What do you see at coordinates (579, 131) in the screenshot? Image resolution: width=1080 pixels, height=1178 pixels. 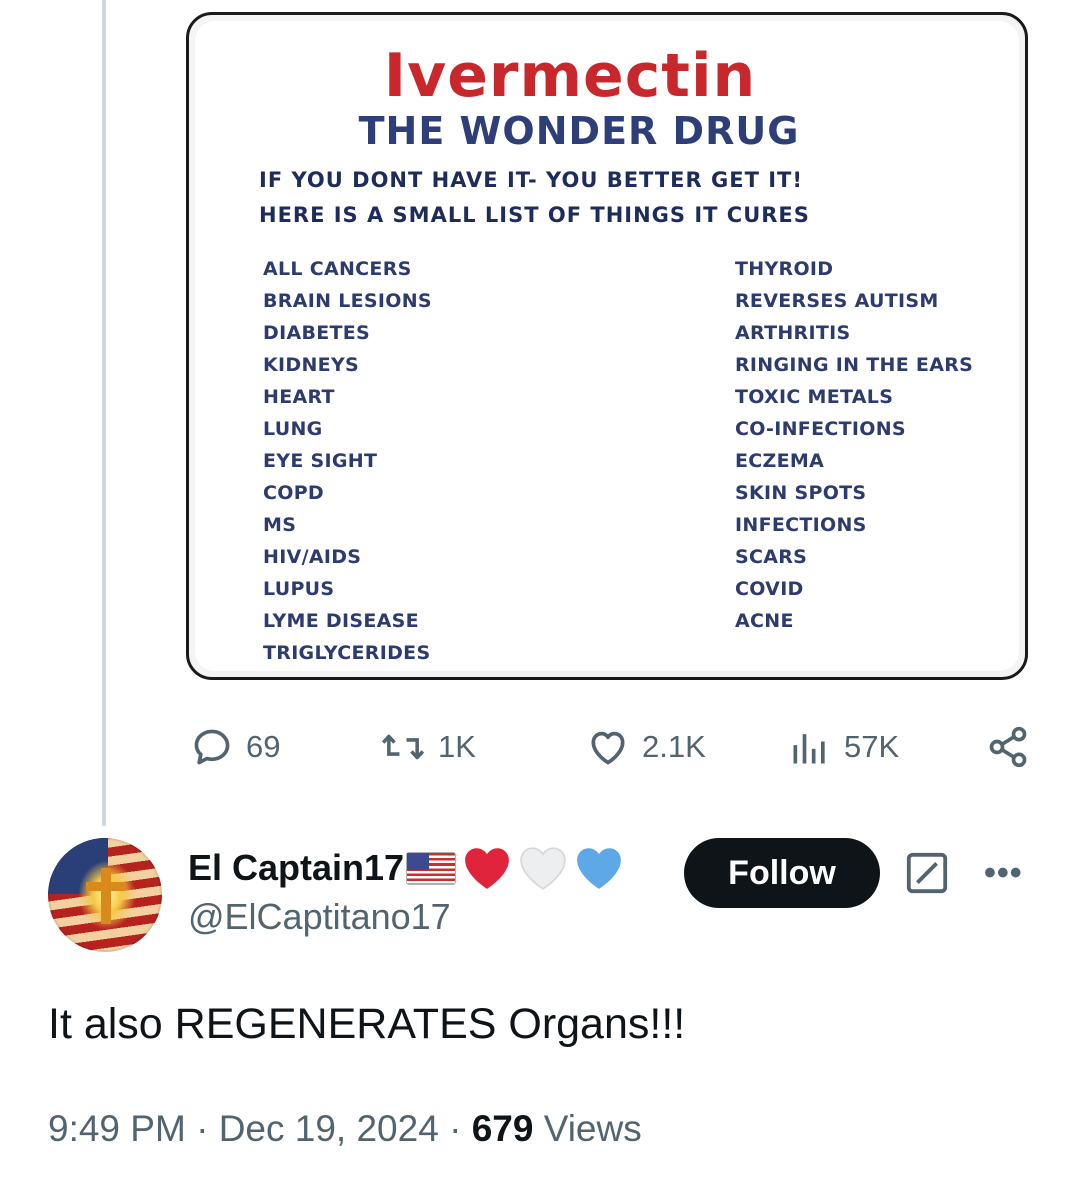 I see `image-subtitle: THE WONDER DRUG` at bounding box center [579, 131].